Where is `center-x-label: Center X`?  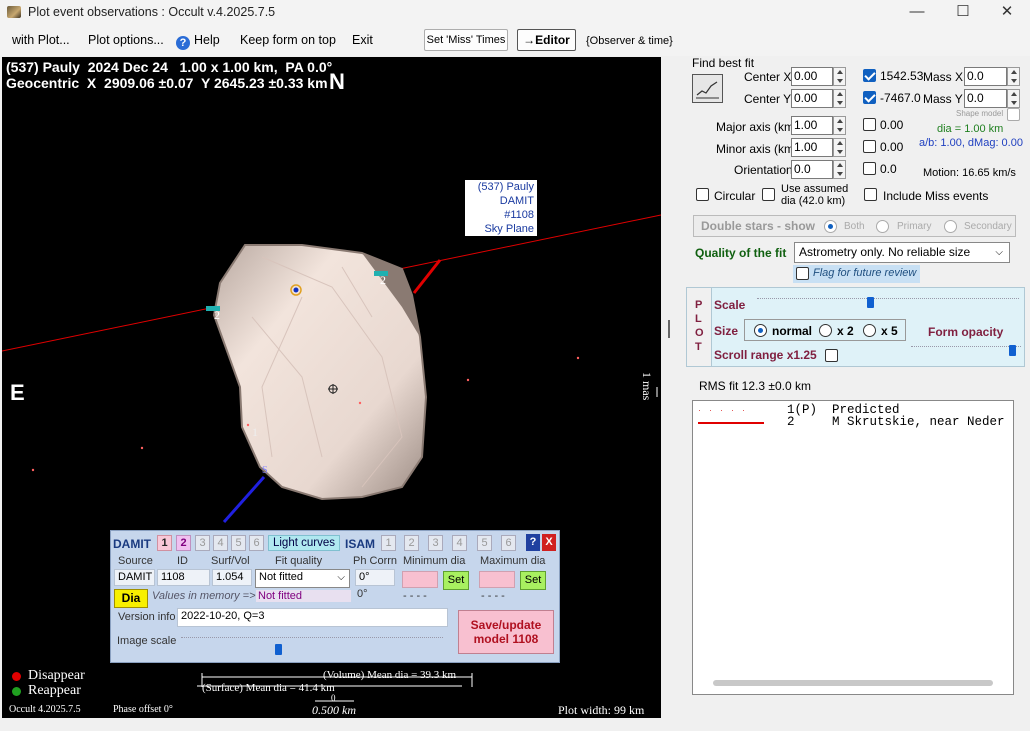 center-x-label: Center X is located at coordinates (768, 77).